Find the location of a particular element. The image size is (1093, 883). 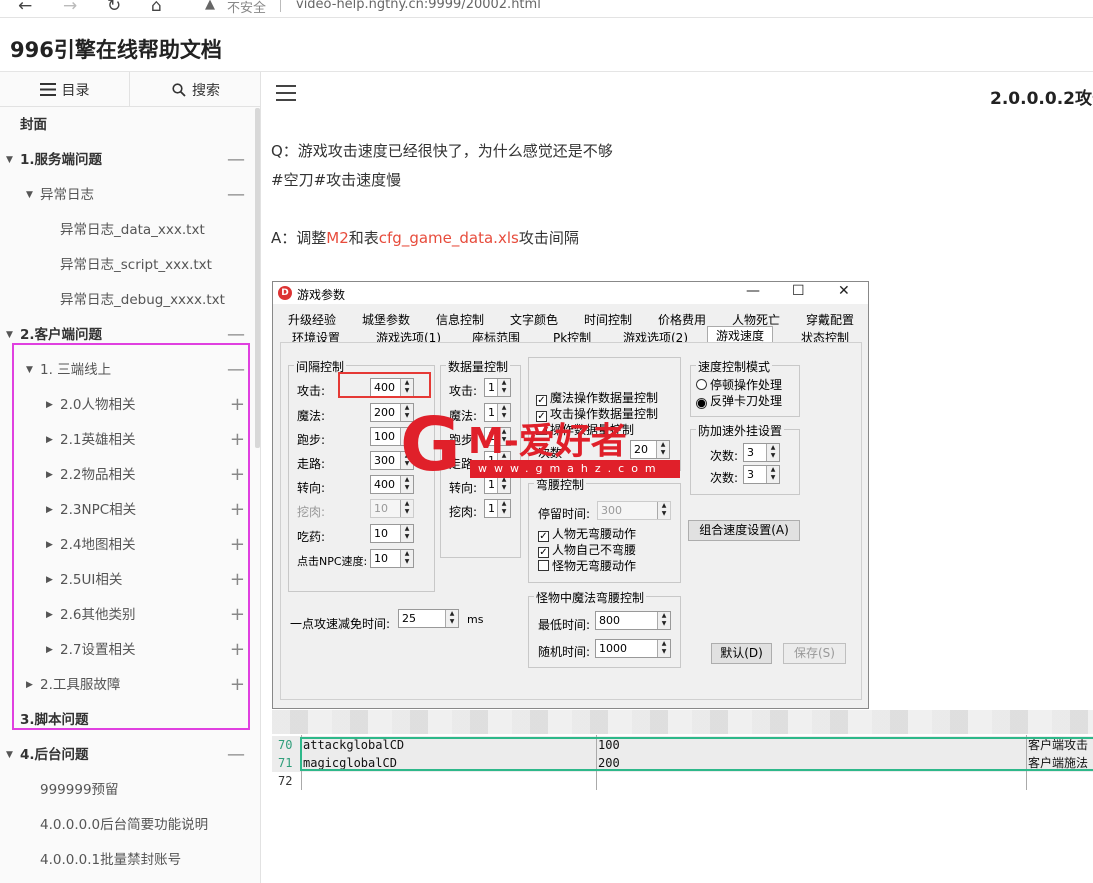

forward-icon: → is located at coordinates (70, 8).